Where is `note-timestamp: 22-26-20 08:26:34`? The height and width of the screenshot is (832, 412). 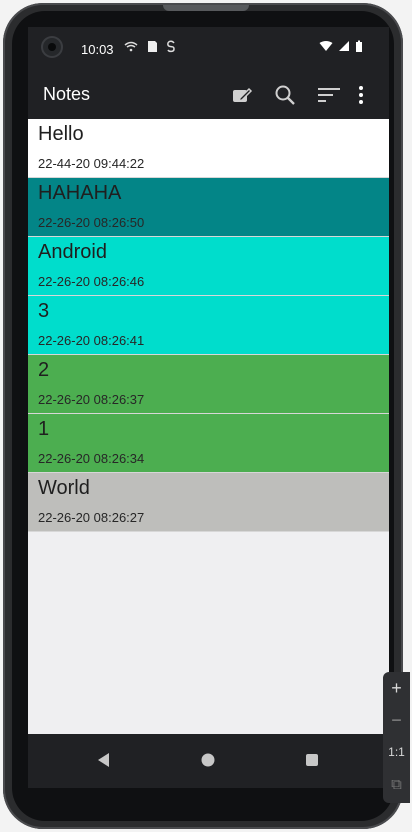
note-timestamp: 22-26-20 08:26:34 is located at coordinates (91, 458).